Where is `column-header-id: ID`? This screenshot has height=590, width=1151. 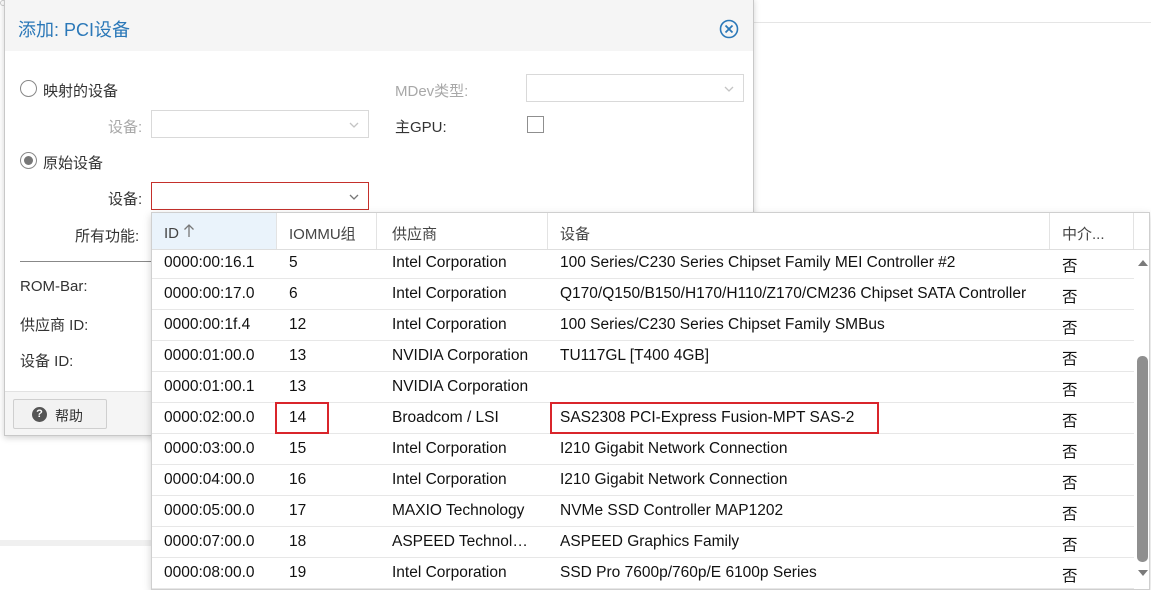
column-header-id: ID is located at coordinates (214, 231).